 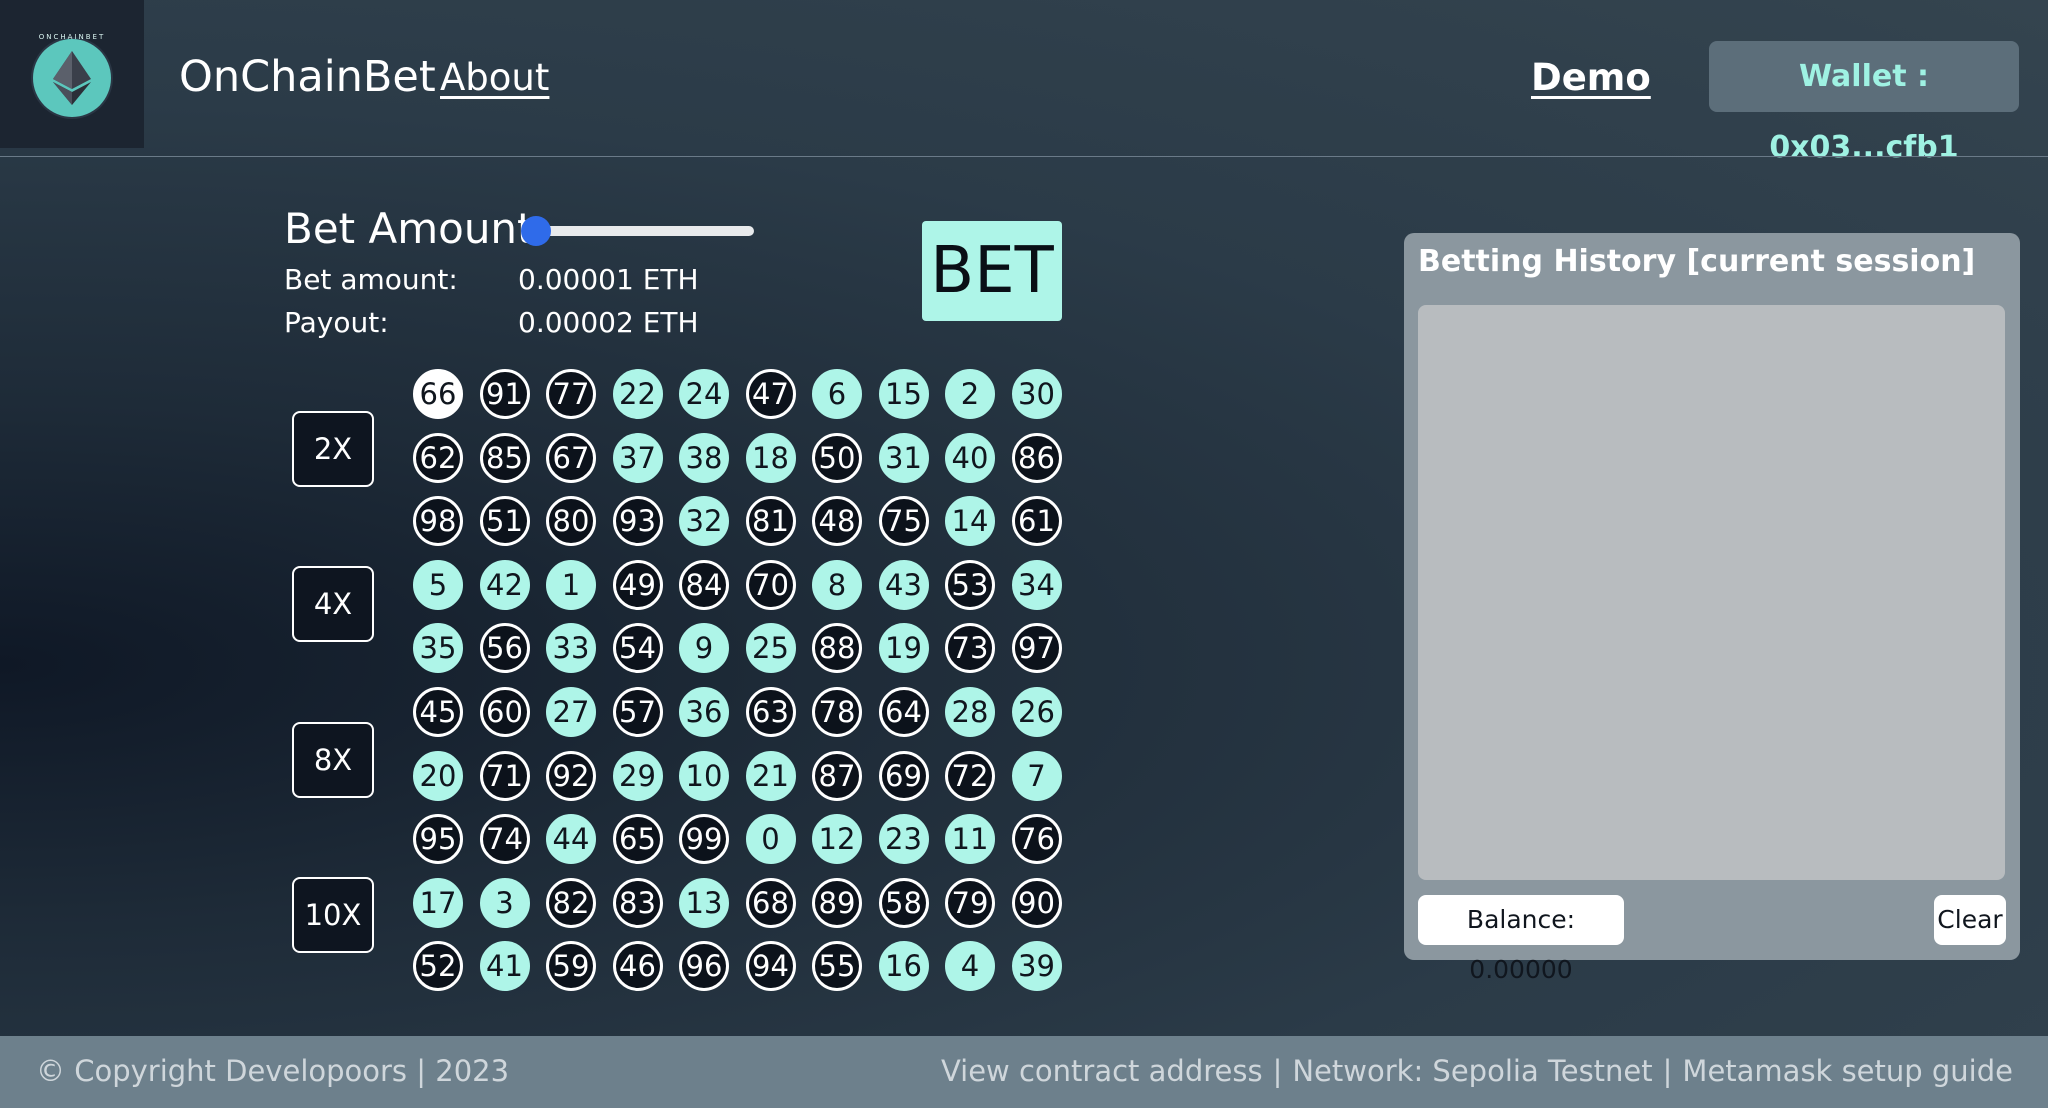 What do you see at coordinates (637, 839) in the screenshot?
I see `number-ball: 65` at bounding box center [637, 839].